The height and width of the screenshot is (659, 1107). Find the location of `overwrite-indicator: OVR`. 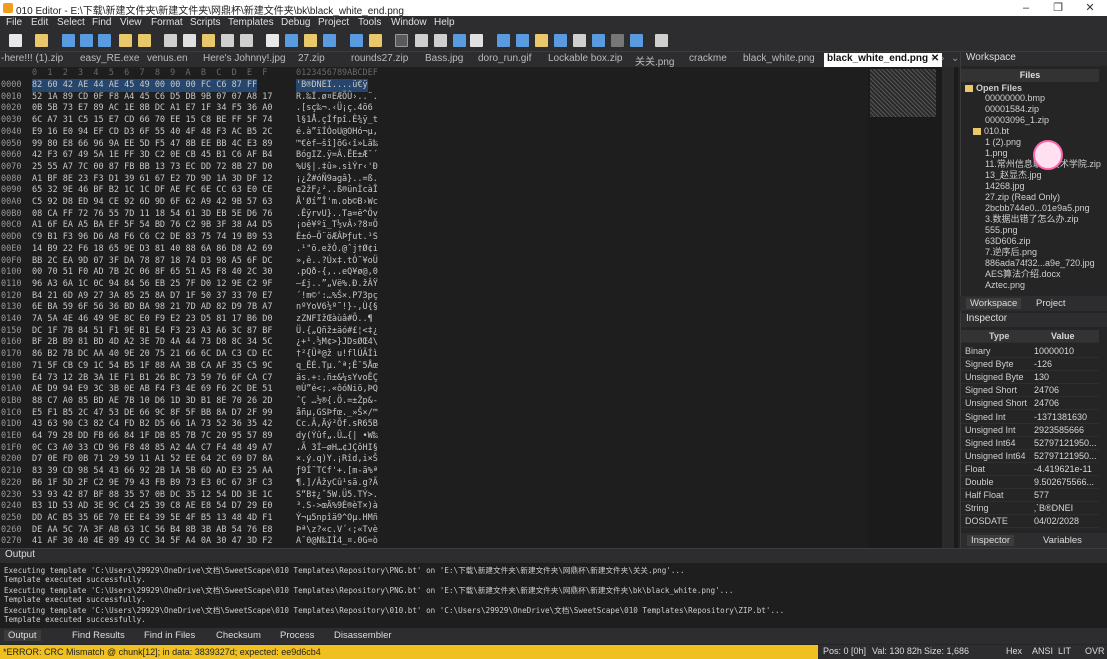

overwrite-indicator: OVR is located at coordinates (1095, 651).